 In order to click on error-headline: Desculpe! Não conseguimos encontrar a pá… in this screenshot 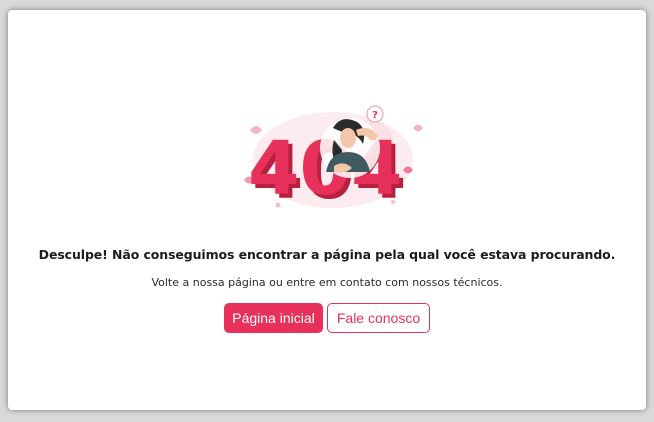, I will do `click(327, 254)`.